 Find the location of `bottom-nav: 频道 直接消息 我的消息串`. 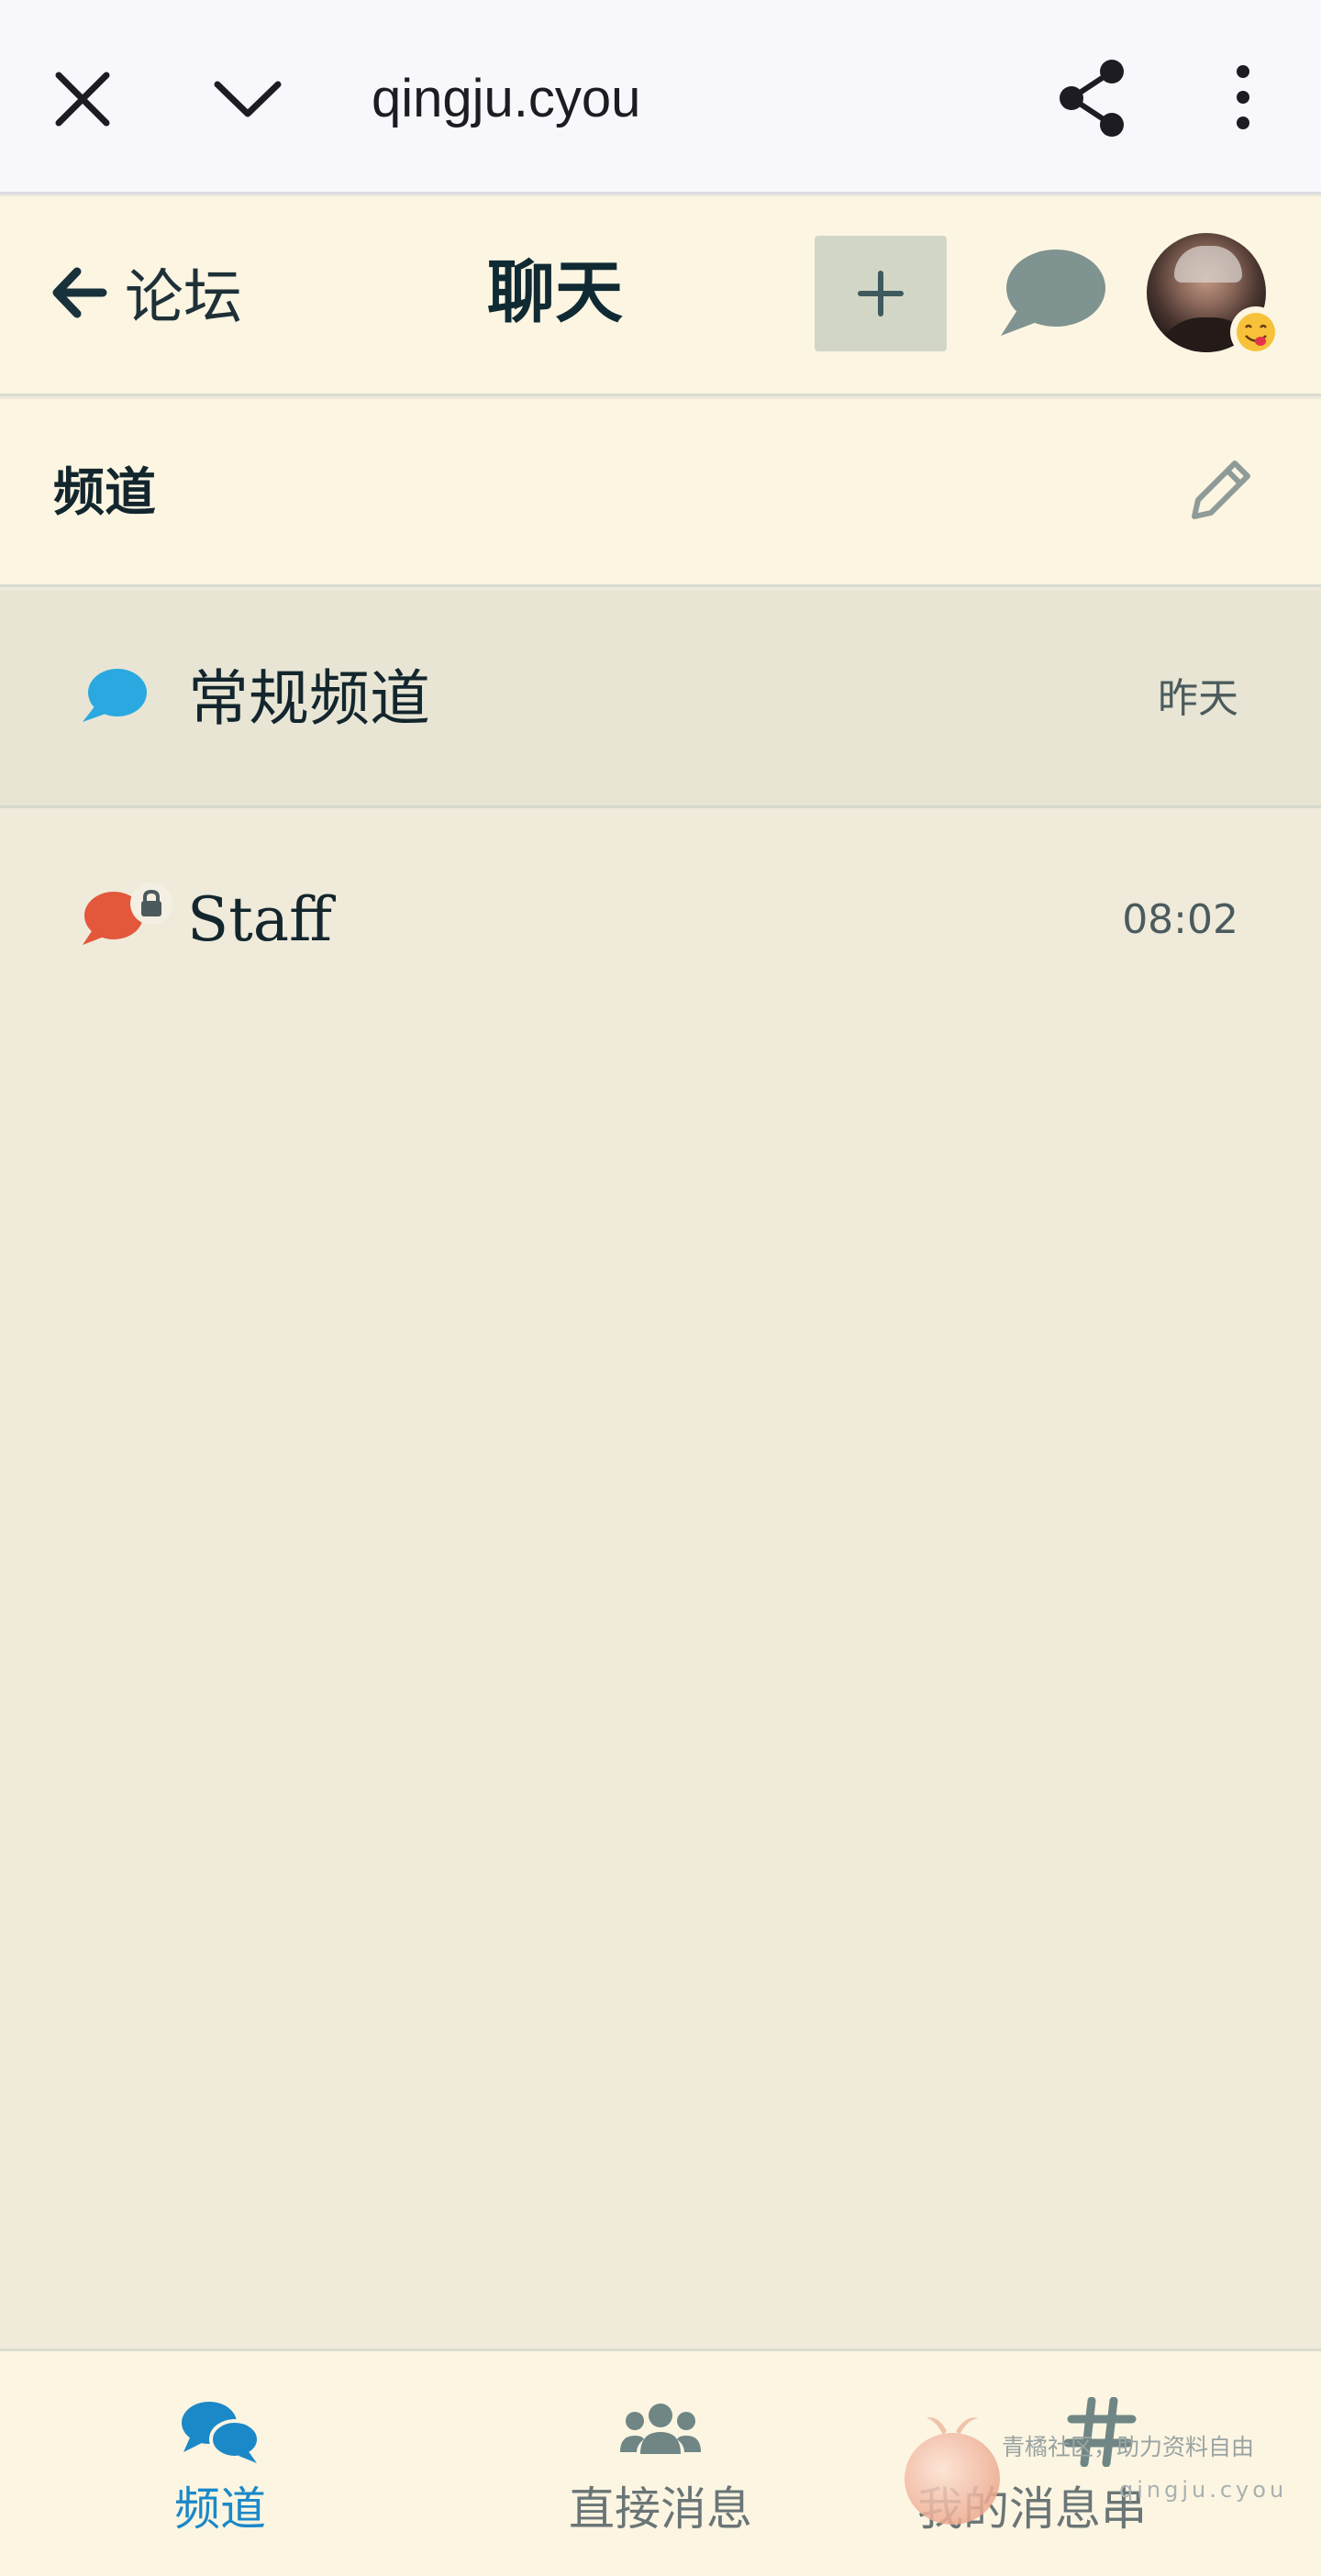

bottom-nav: 频道 直接消息 我的消息串 is located at coordinates (660, 2462).